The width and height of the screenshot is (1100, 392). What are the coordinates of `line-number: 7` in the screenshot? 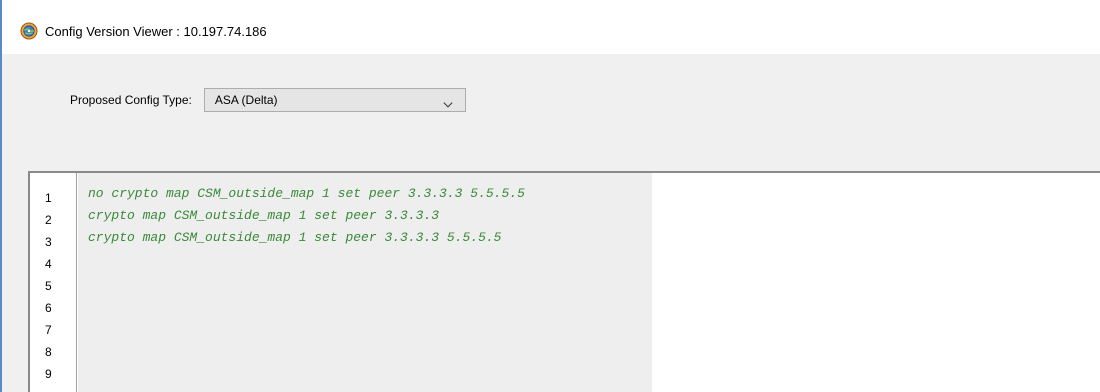 It's located at (48, 330).